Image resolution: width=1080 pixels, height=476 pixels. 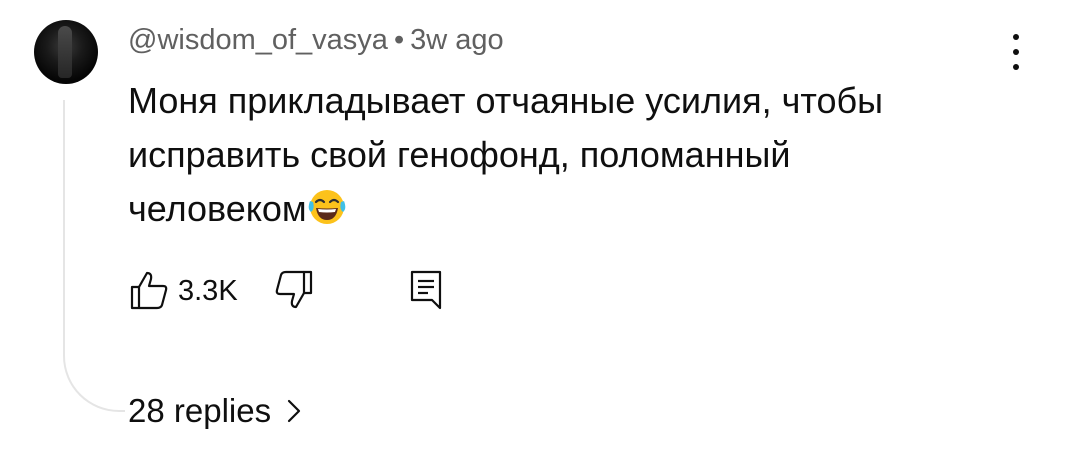 What do you see at coordinates (258, 40) in the screenshot?
I see `author-handle: @wisdom_of_vasya` at bounding box center [258, 40].